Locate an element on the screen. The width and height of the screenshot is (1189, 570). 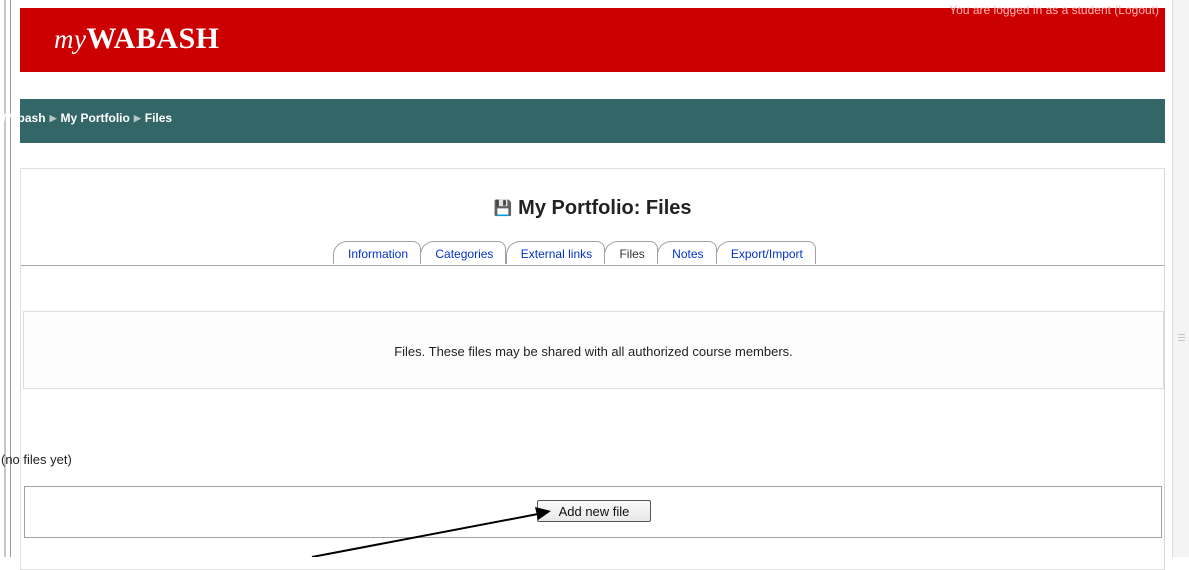
breadcrumb-files: Files is located at coordinates (158, 118).